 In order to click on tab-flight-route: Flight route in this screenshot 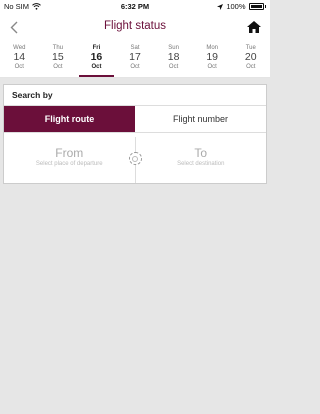, I will do `click(69, 119)`.